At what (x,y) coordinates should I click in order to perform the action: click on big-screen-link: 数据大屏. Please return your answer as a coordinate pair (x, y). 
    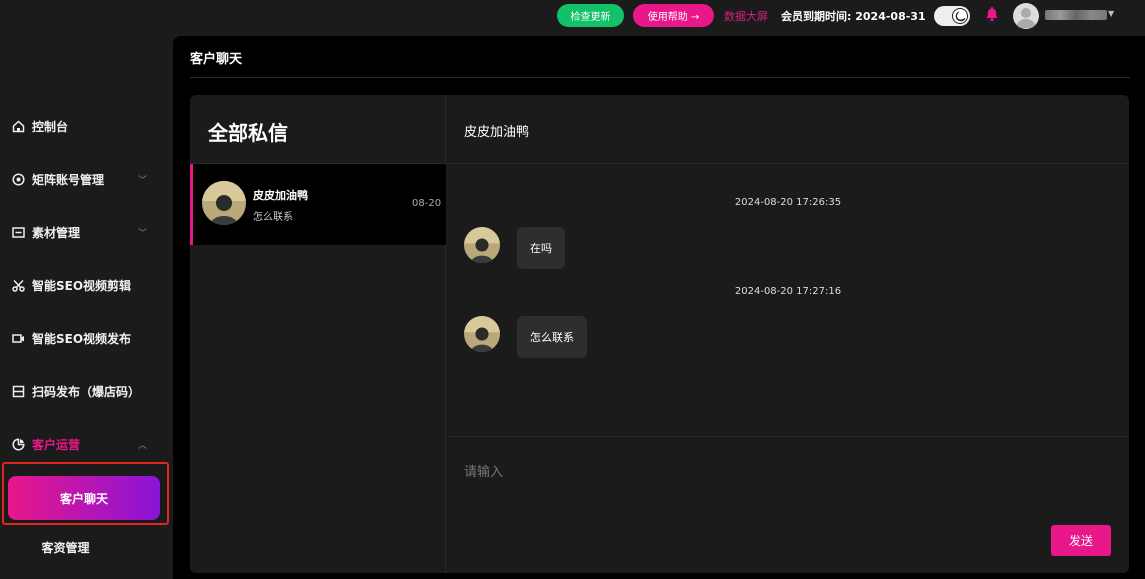
    Looking at the image, I should click on (746, 16).